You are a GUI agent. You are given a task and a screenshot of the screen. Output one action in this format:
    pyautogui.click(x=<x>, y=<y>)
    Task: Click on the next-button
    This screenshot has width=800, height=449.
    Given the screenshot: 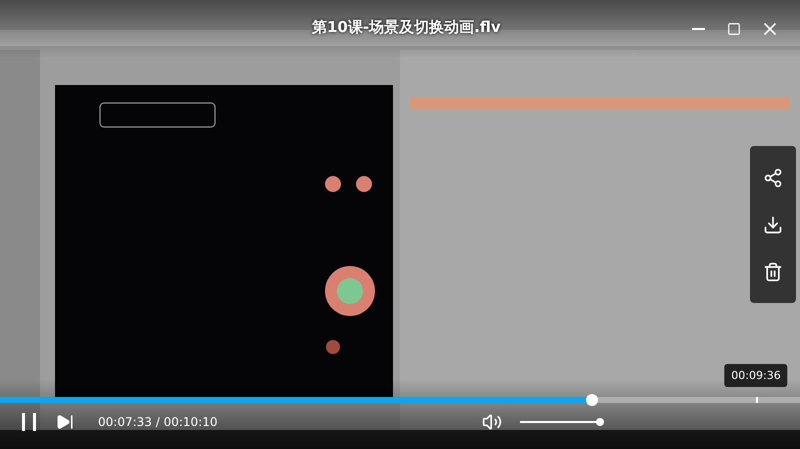 What is the action you would take?
    pyautogui.click(x=65, y=422)
    